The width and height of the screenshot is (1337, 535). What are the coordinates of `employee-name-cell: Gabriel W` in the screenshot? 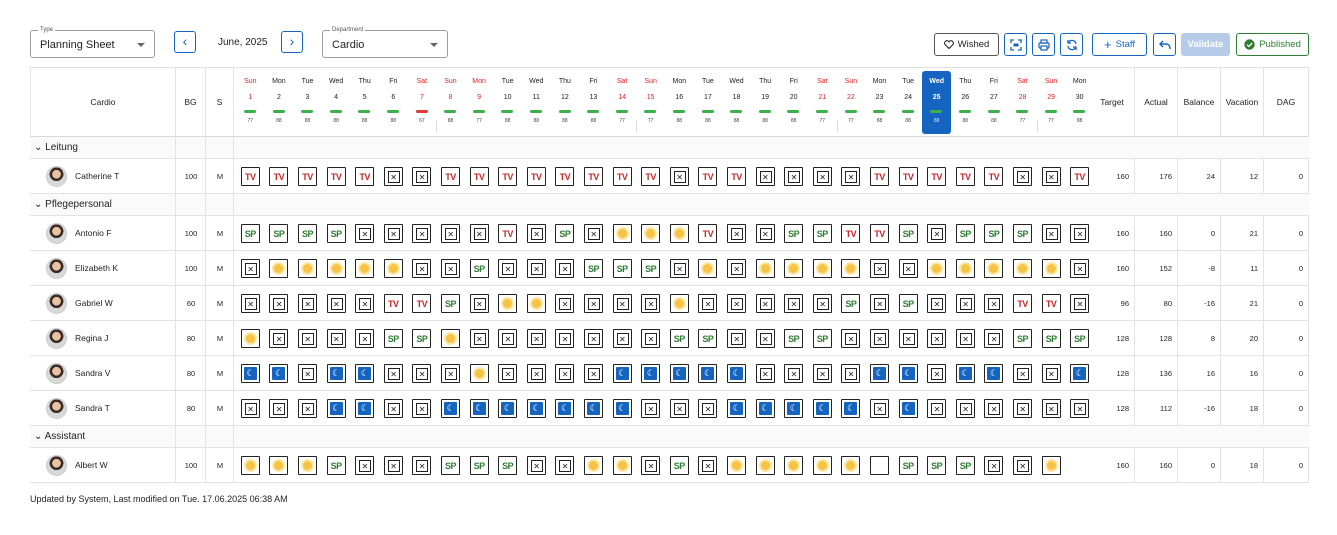 It's located at (79, 303).